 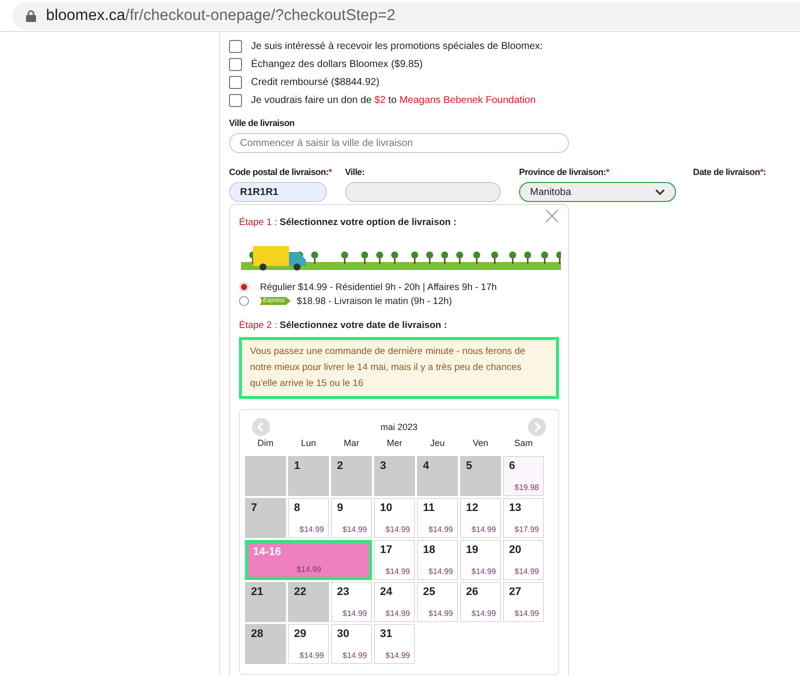 I want to click on lock-icon, so click(x=31, y=16).